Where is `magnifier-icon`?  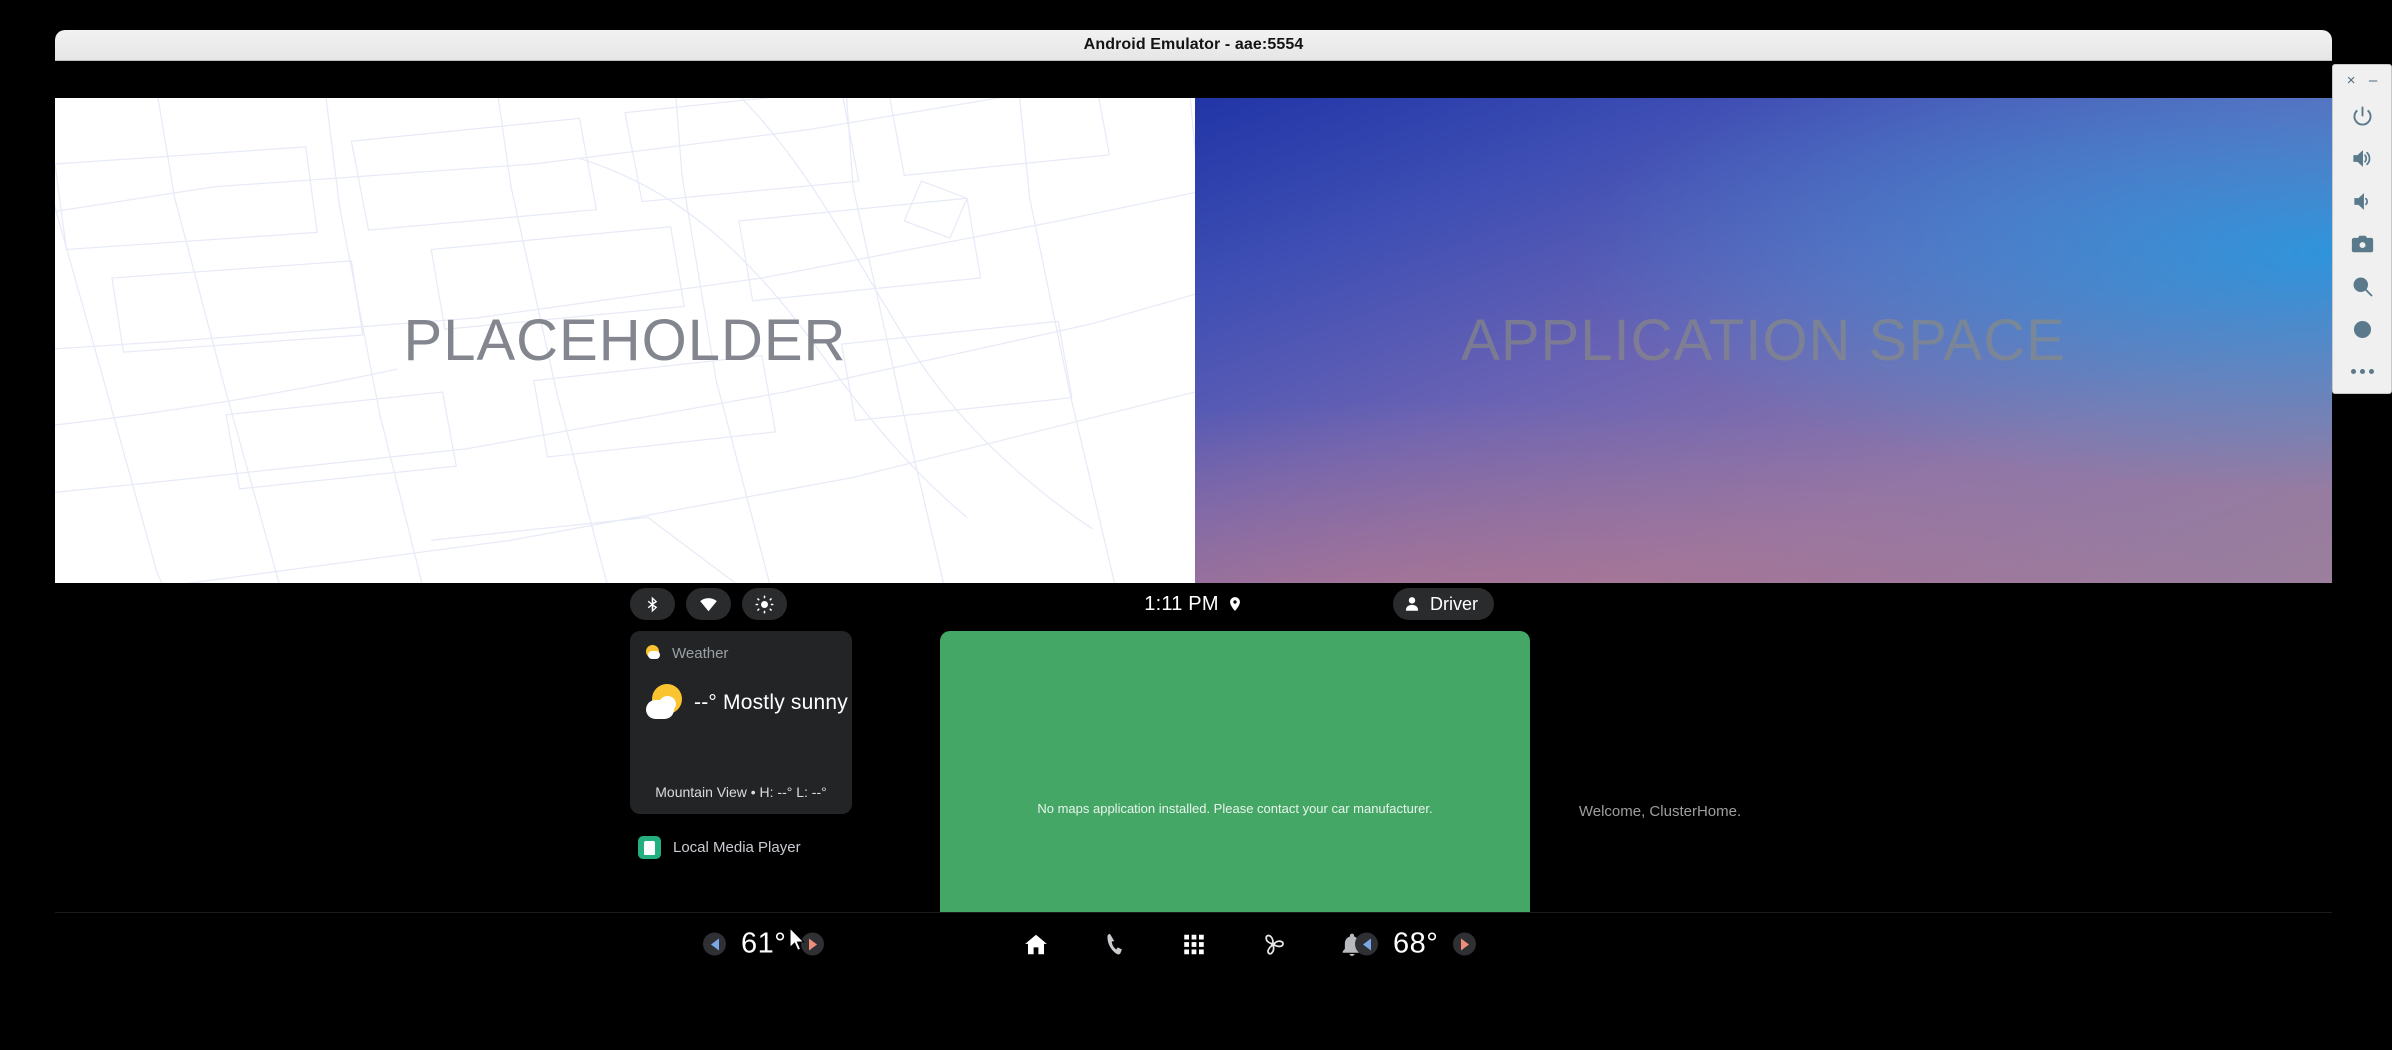
magnifier-icon is located at coordinates (2362, 287).